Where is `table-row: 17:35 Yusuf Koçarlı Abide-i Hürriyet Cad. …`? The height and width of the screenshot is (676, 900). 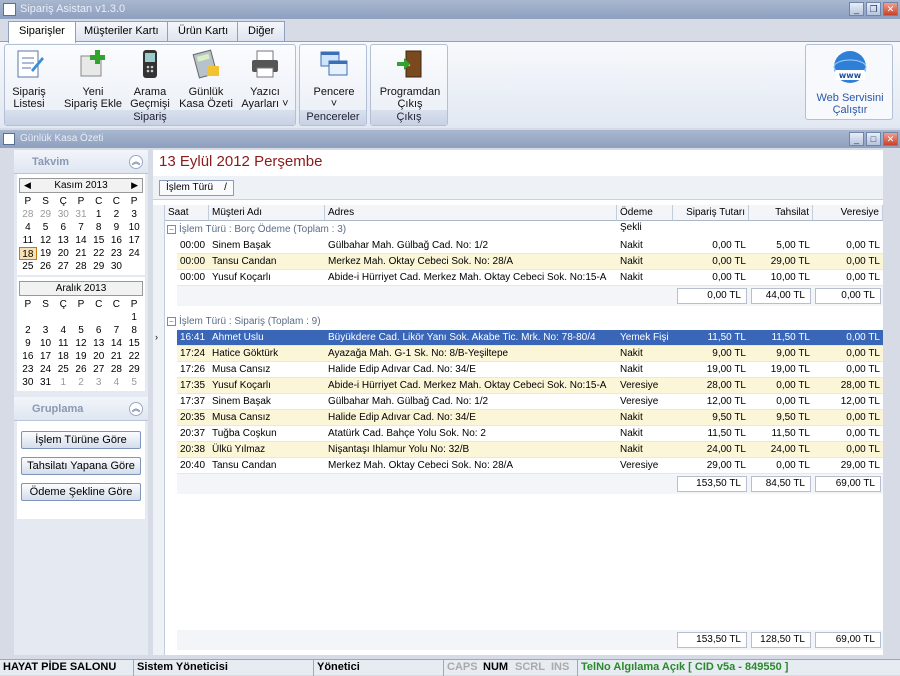
table-row: 17:35 Yusuf Koçarlı Abide-i Hürriyet Cad. … is located at coordinates (530, 386).